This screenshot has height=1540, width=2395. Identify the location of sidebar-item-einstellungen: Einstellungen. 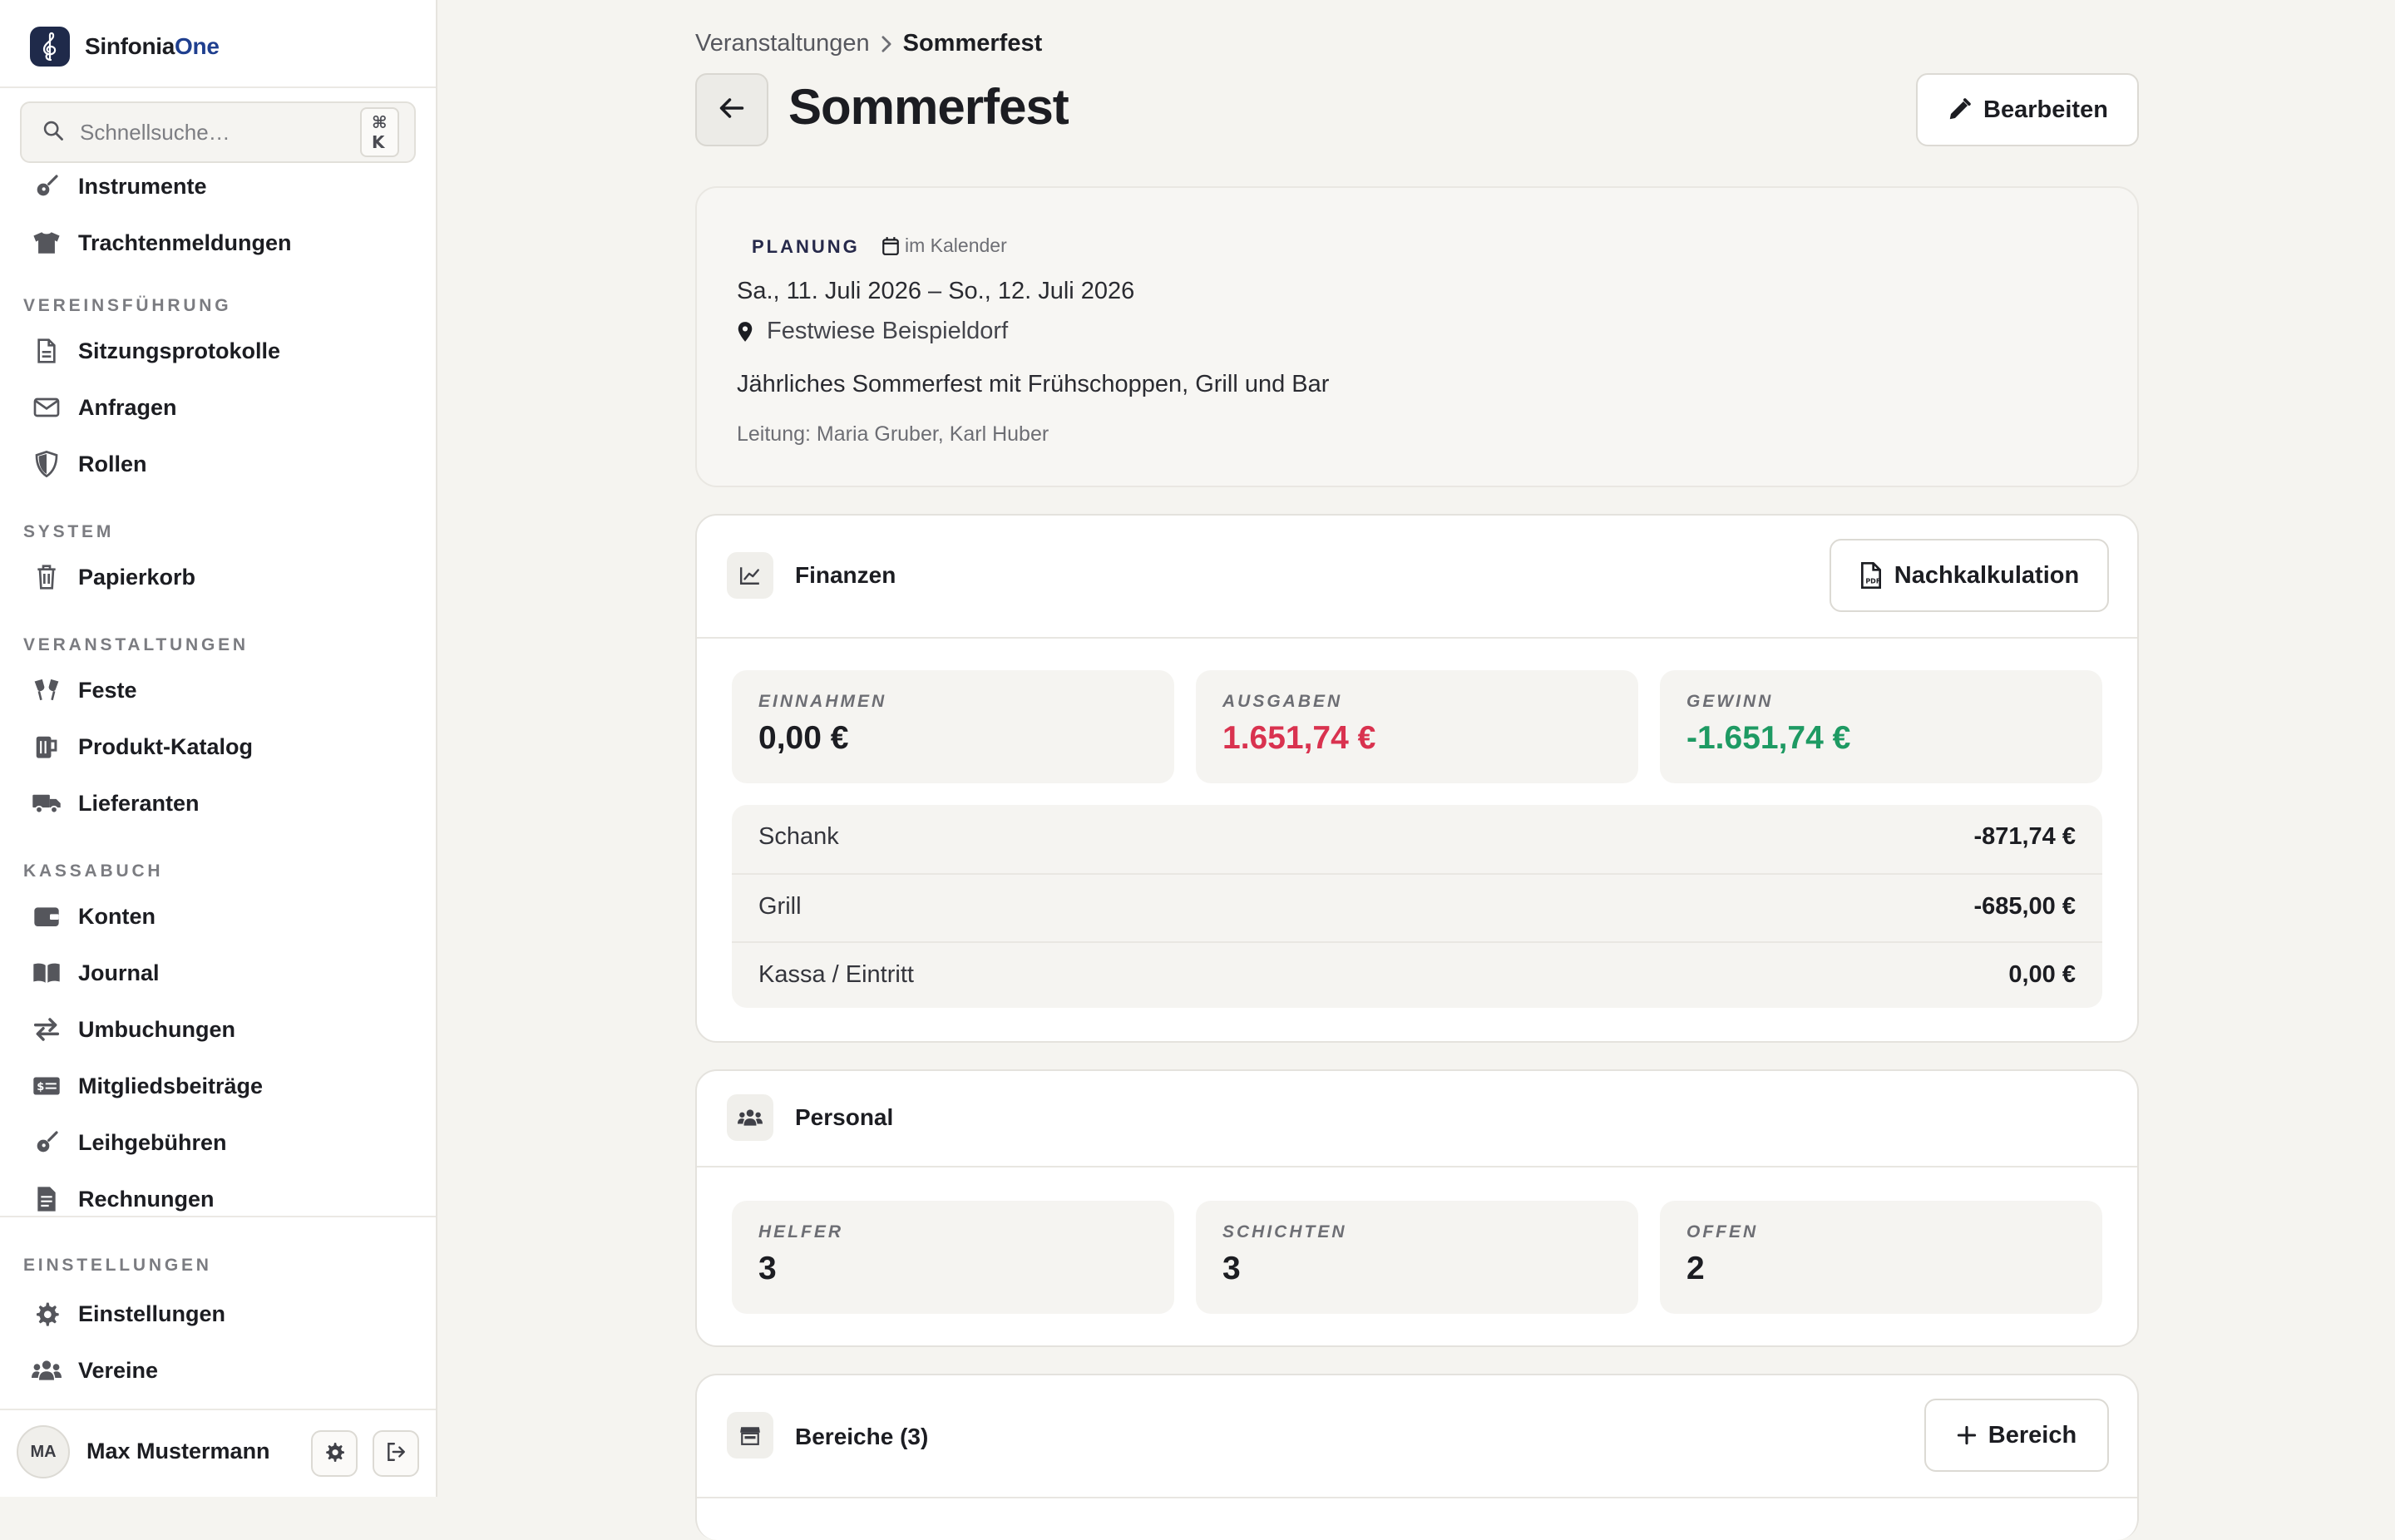
(218, 1314).